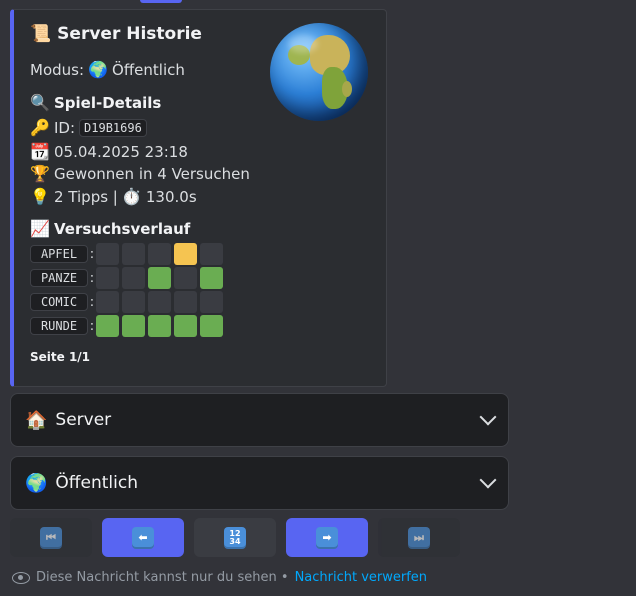 The height and width of the screenshot is (596, 636). I want to click on dismiss-message-link: Nachricht verwerfen, so click(361, 577).